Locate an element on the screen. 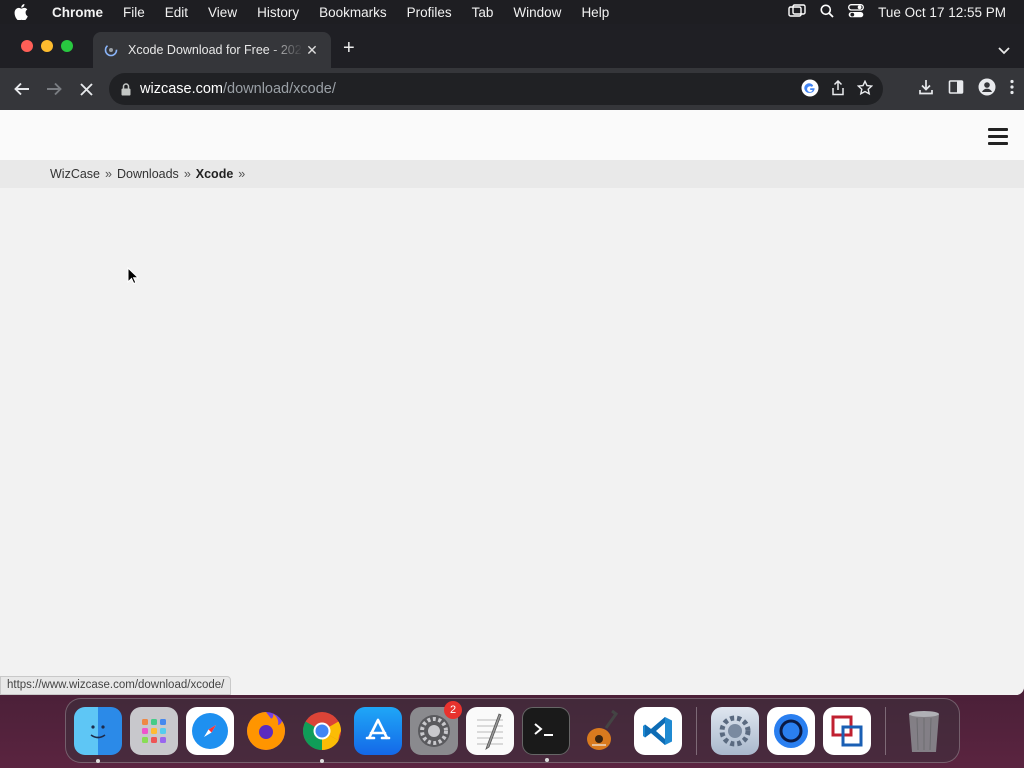  breadcrumb-item-downloads: Downloads is located at coordinates (148, 174).